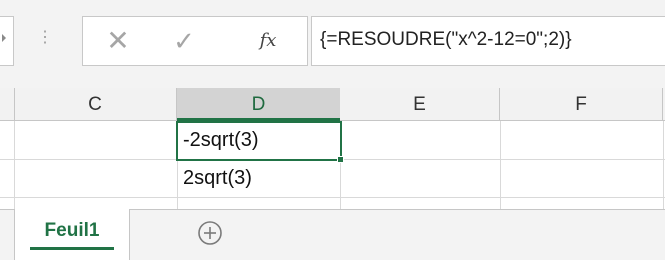 This screenshot has width=665, height=260. I want to click on active-cell-selection, so click(259, 141).